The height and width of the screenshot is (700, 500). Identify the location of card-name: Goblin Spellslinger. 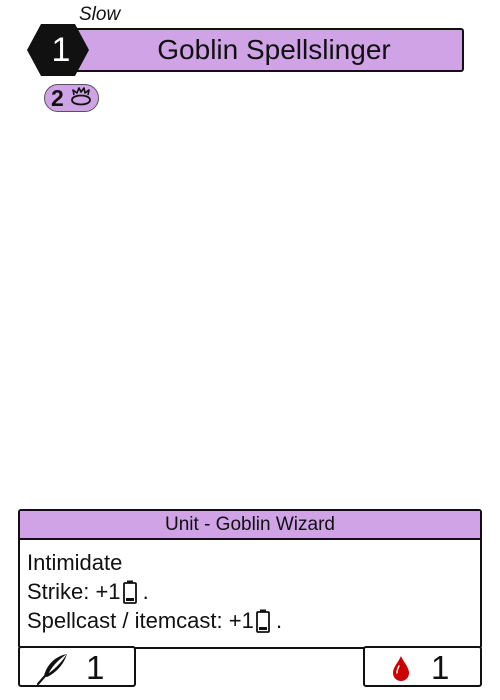
(274, 49).